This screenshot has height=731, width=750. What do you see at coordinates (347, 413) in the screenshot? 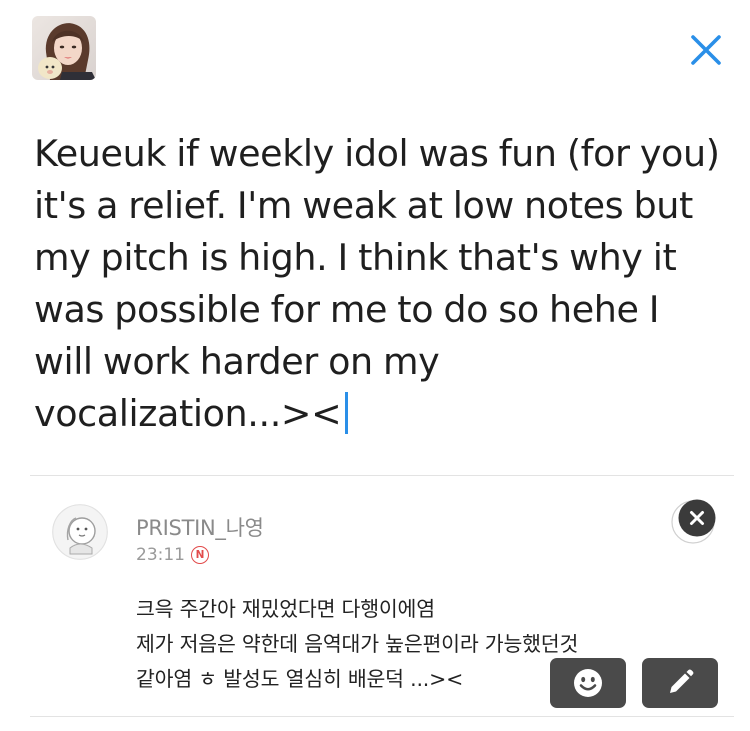
I see `text-caret` at bounding box center [347, 413].